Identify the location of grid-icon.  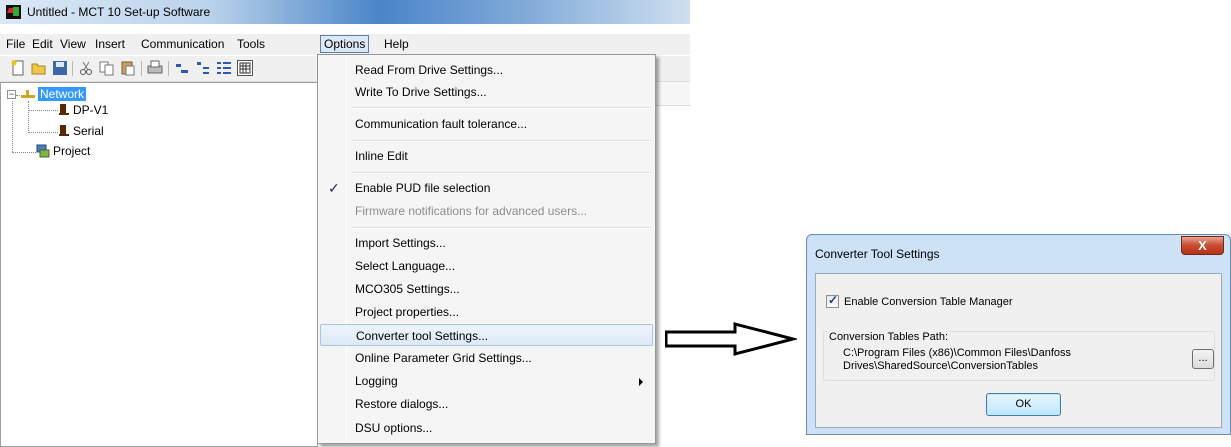
(245, 68).